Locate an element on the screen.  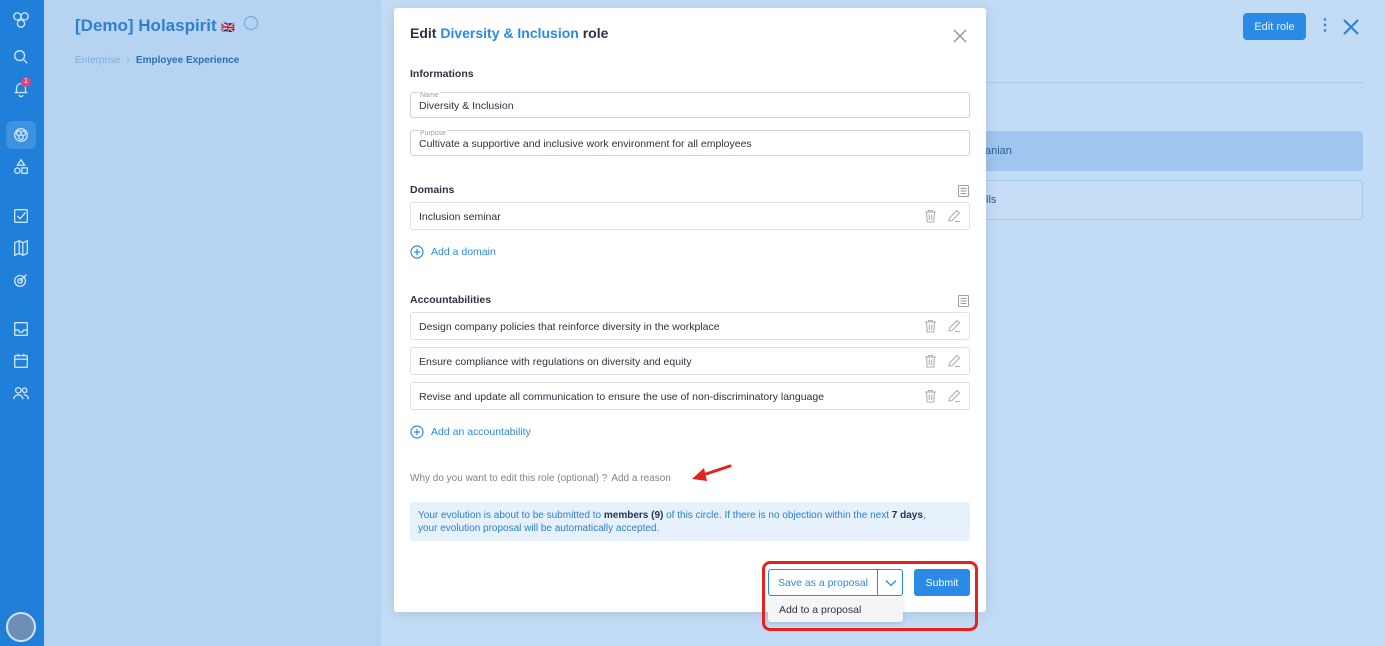
close-icon is located at coordinates (960, 36).